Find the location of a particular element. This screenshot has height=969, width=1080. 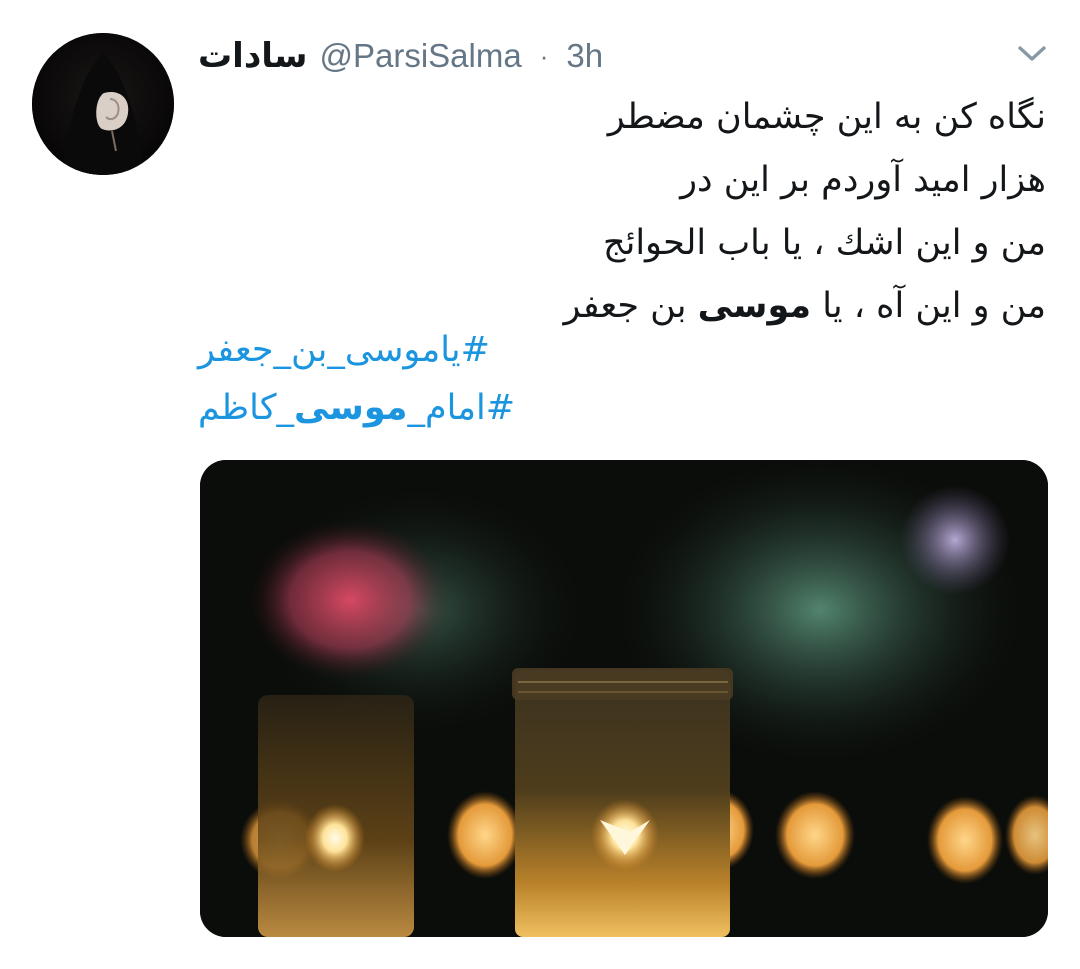

tweet-header: سادات @ParsiSalma · 3h is located at coordinates (400, 56).